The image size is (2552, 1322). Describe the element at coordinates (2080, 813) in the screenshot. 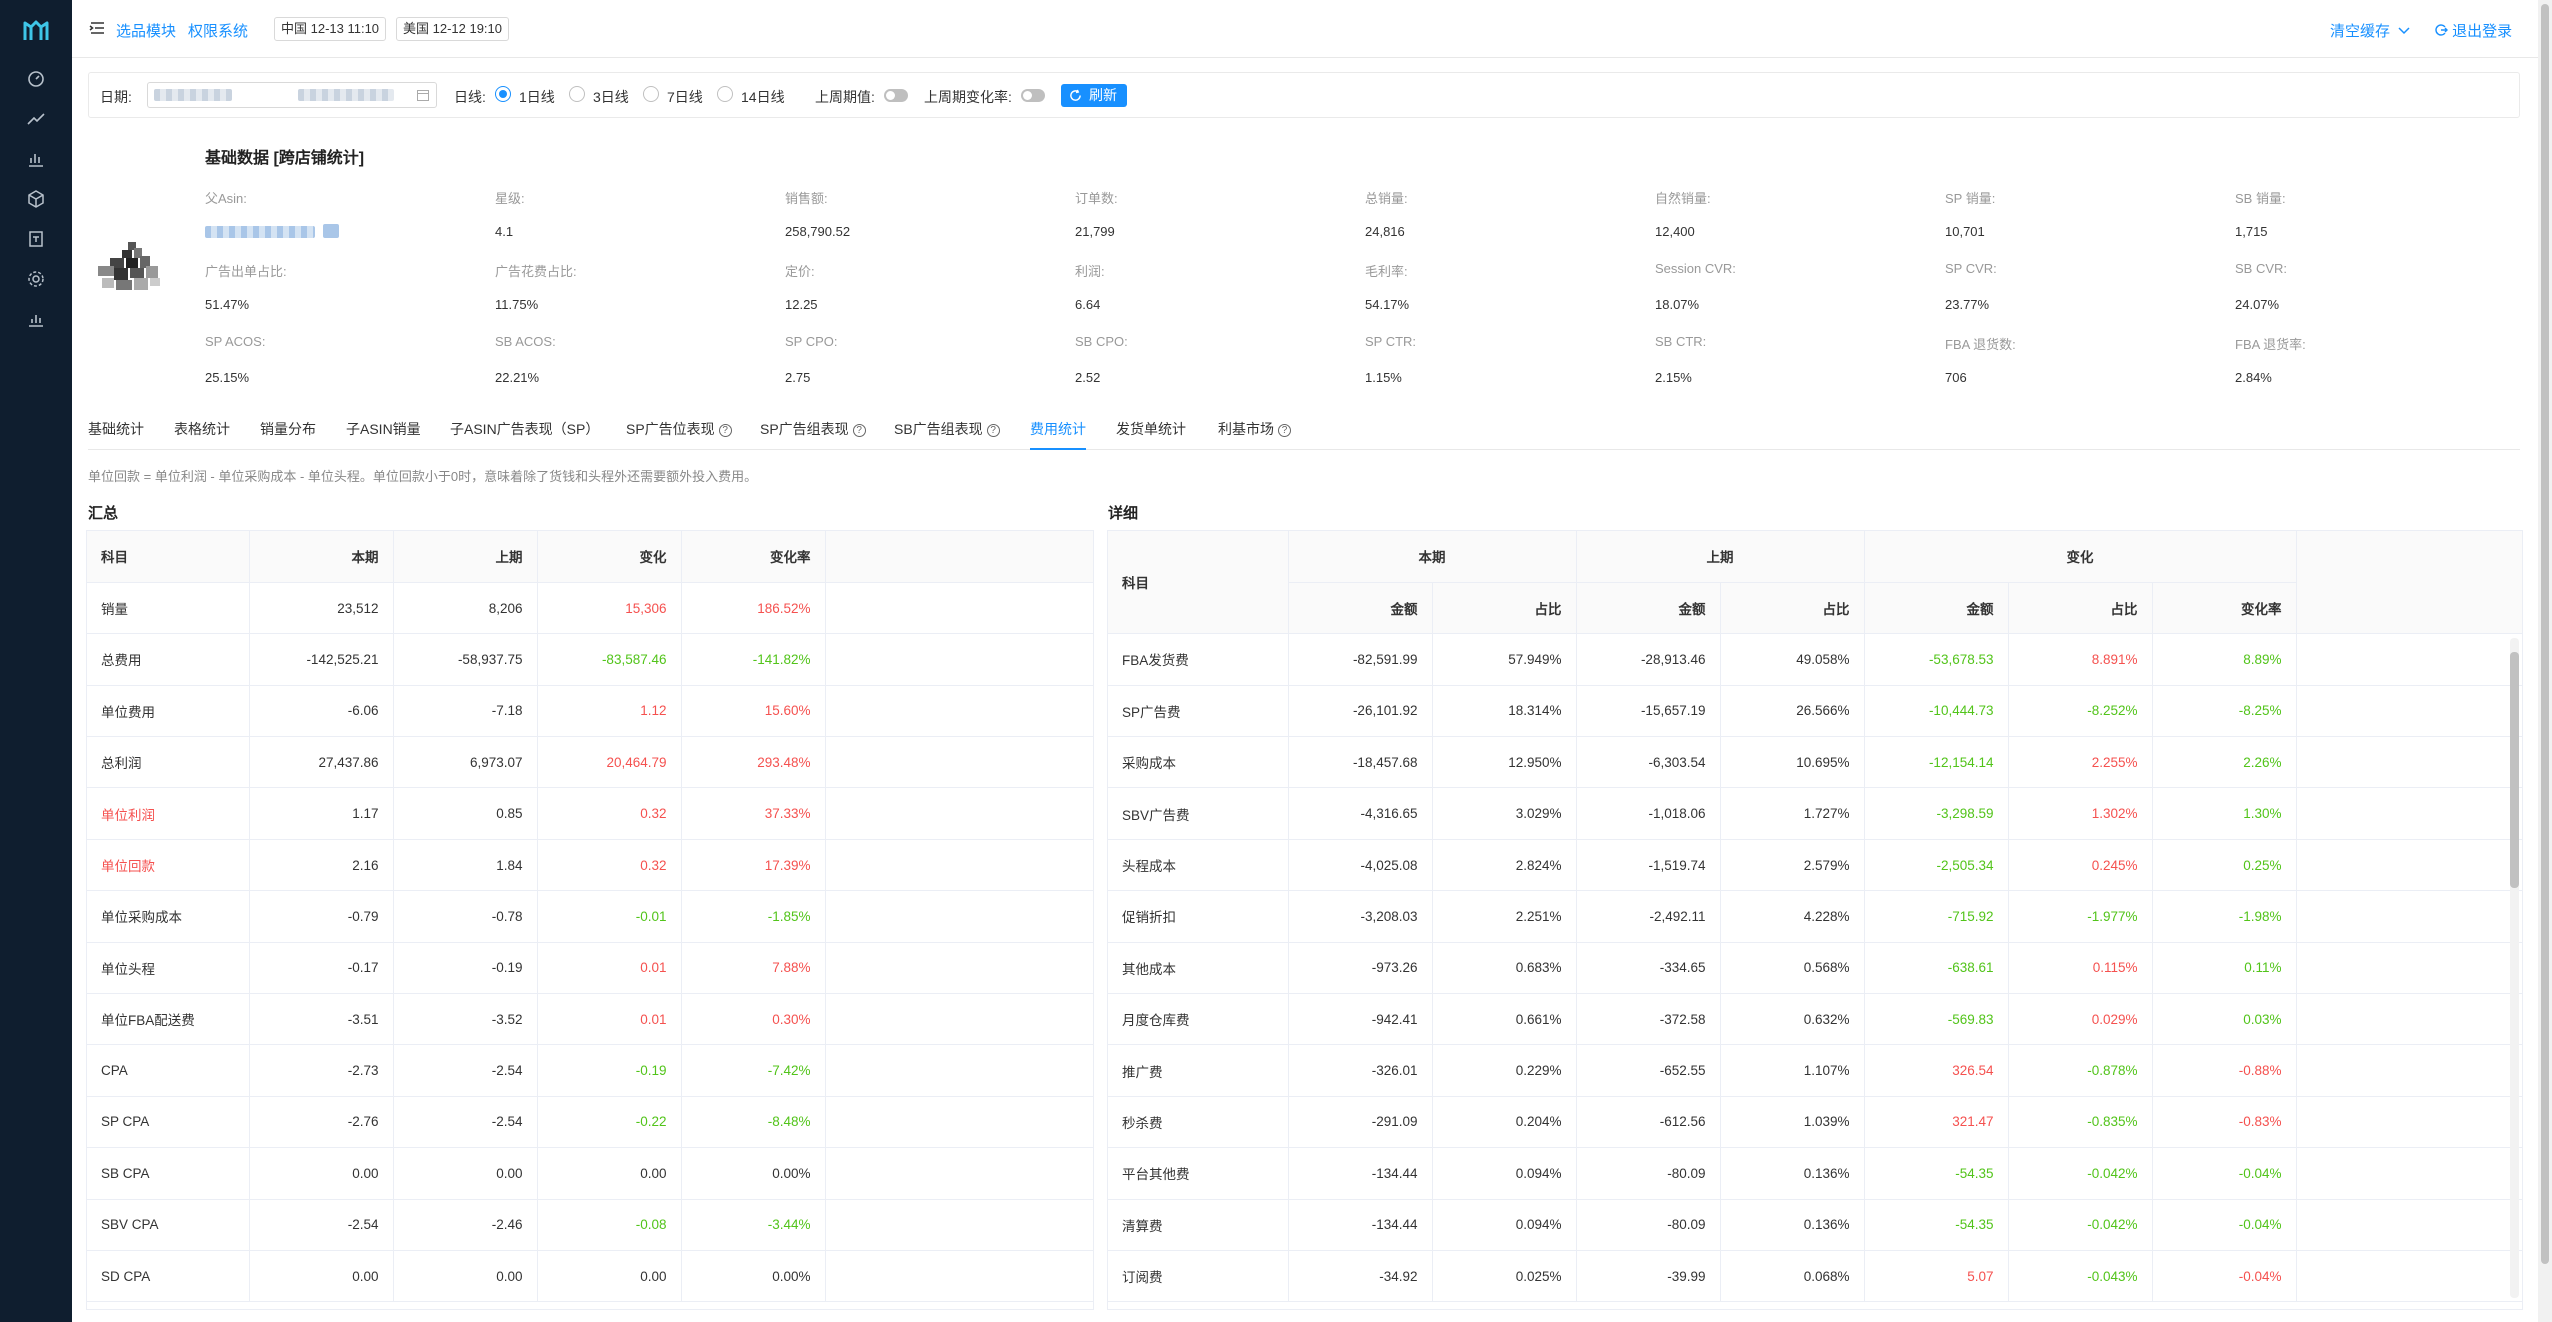

I see `table-cell: 1.302%` at that location.